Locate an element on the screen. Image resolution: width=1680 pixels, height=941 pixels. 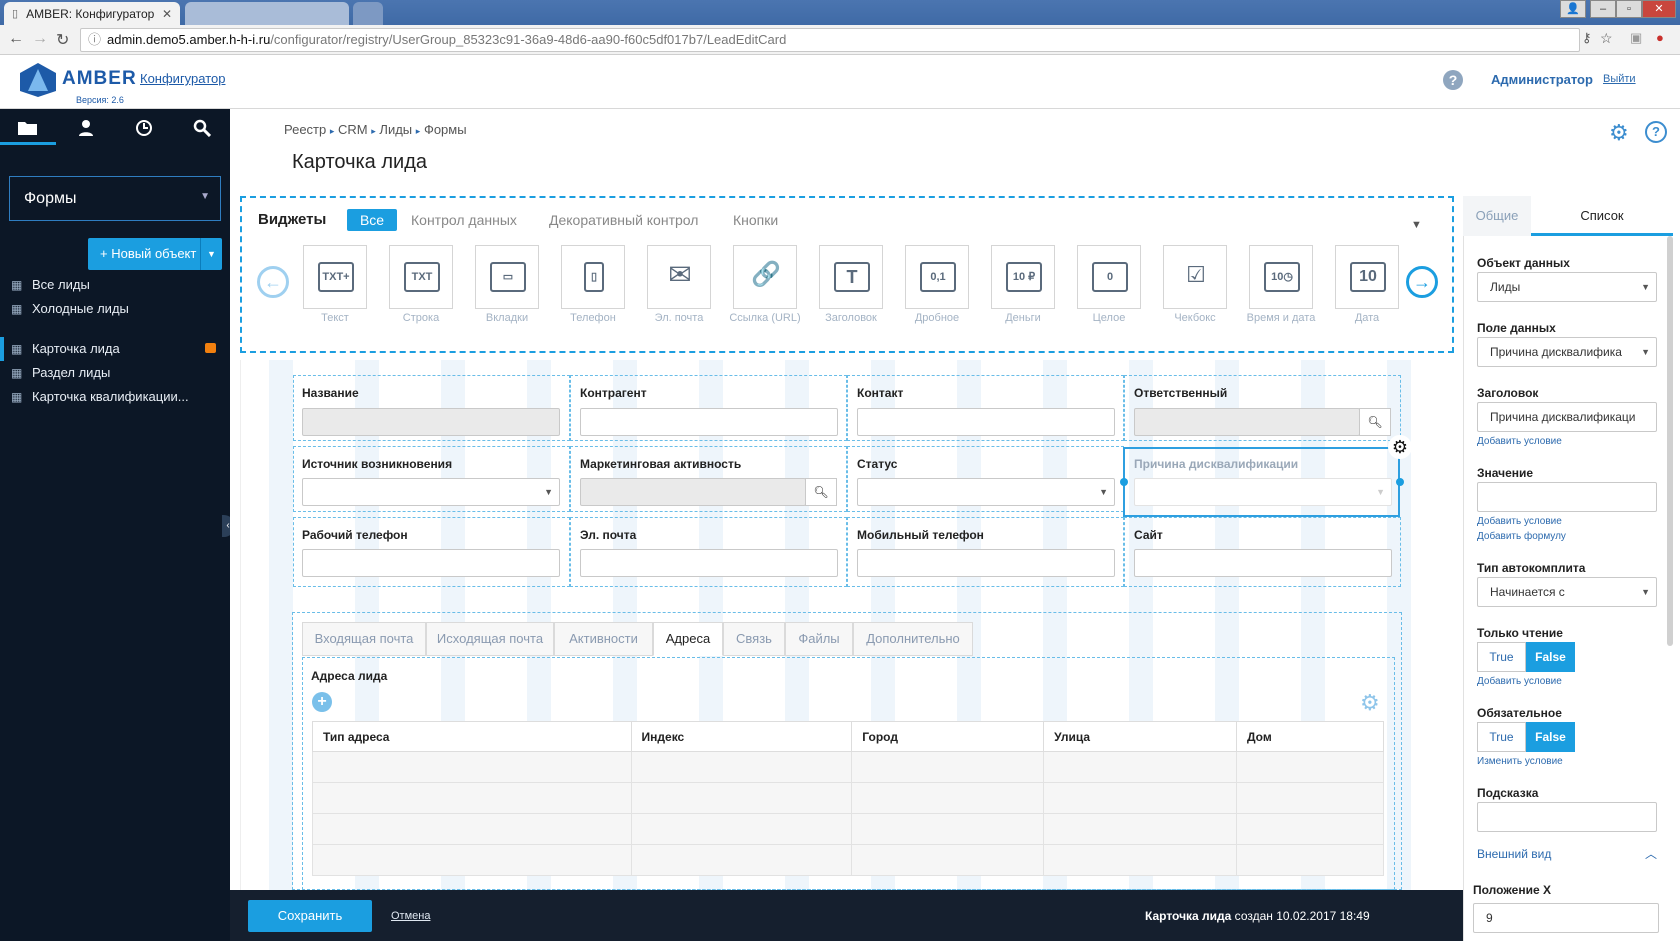
widget-money: 10 ₽ is located at coordinates (1023, 277).